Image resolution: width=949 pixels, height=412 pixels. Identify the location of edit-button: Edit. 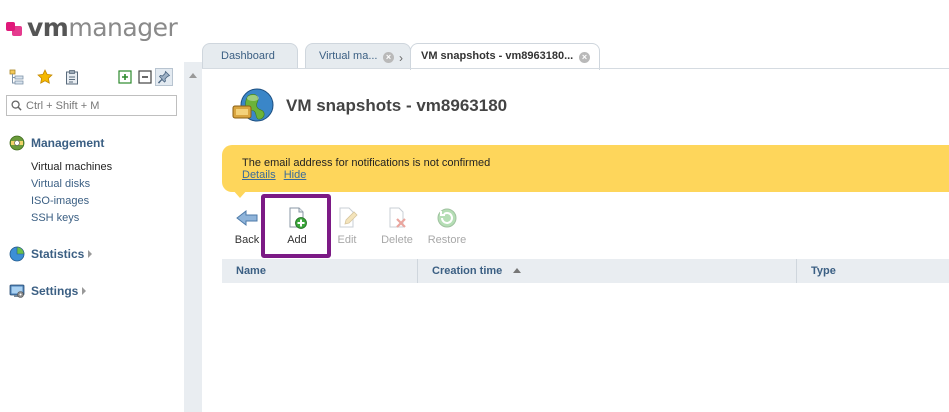
(347, 227).